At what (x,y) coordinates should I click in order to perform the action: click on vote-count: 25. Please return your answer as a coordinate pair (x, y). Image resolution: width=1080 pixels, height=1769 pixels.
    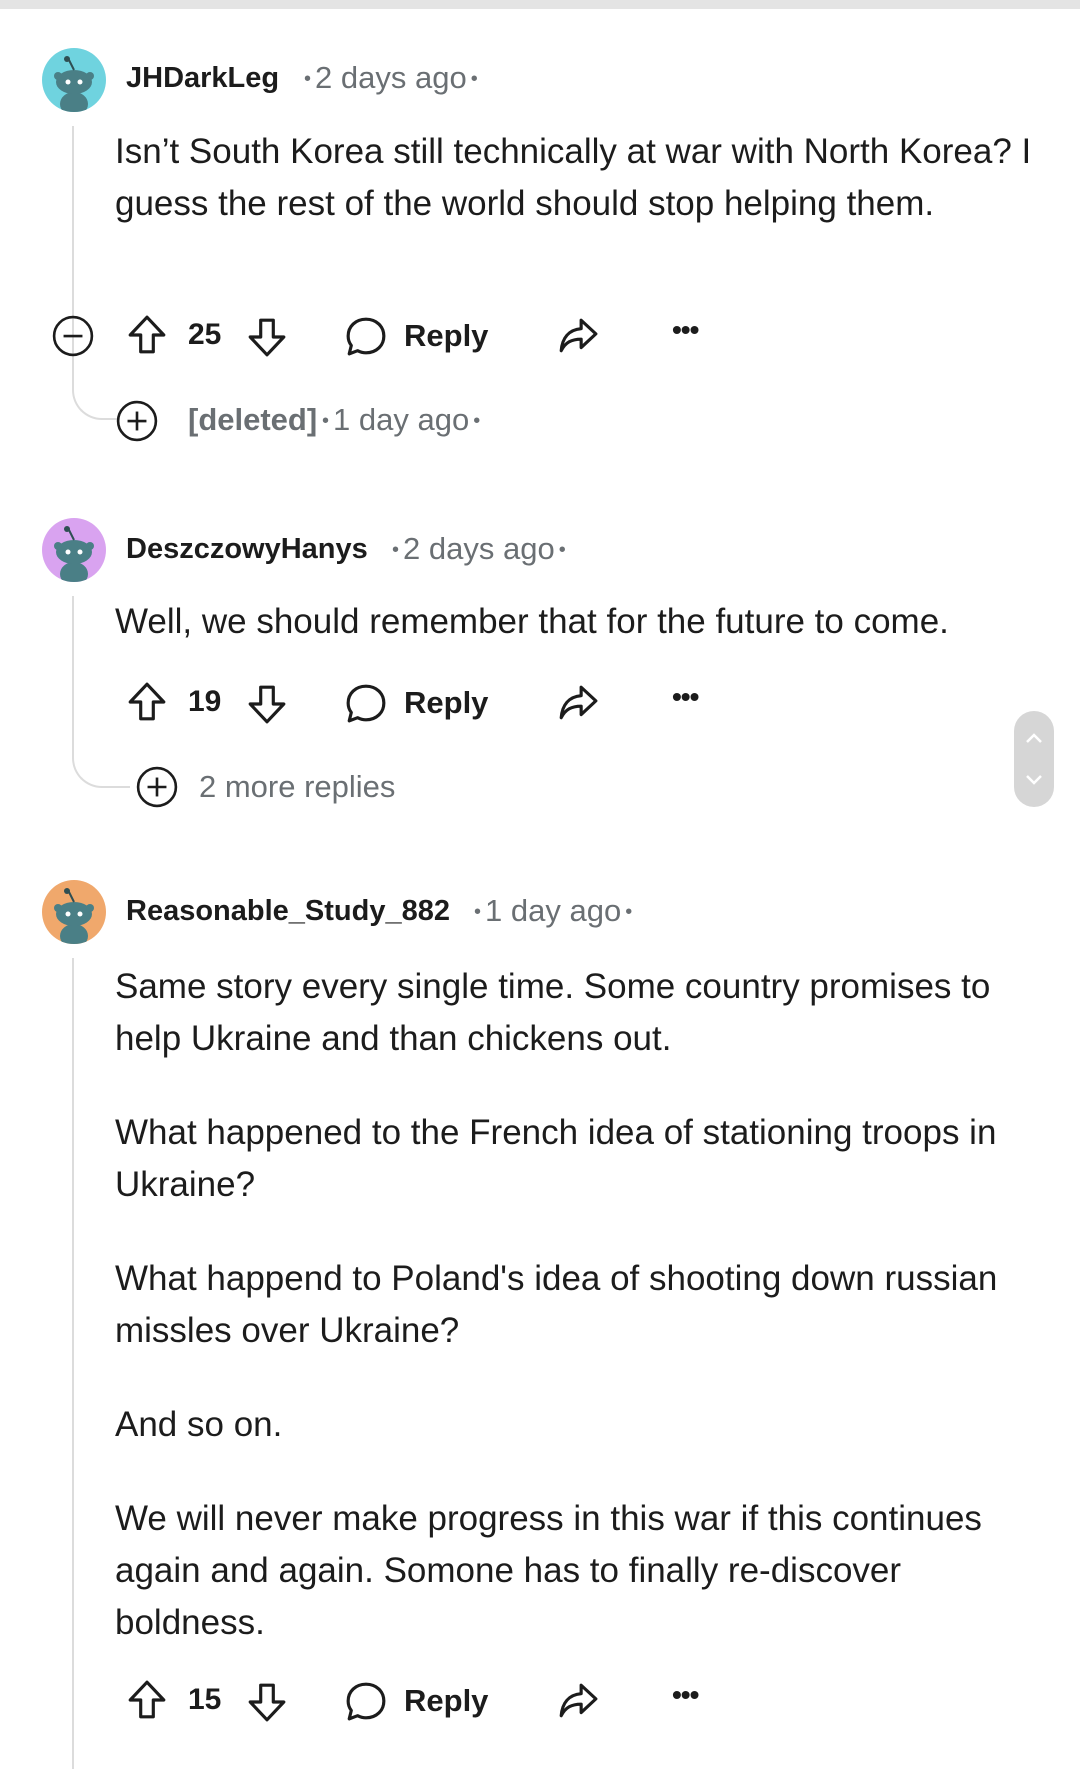
    Looking at the image, I should click on (205, 334).